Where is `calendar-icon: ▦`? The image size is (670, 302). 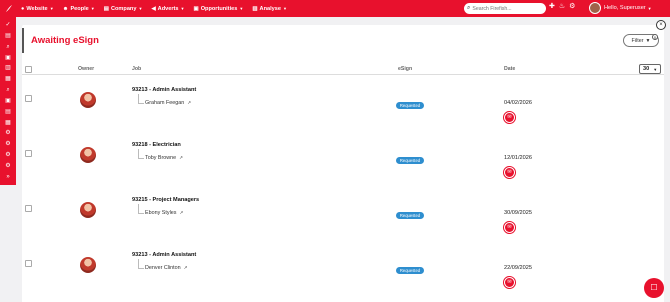
calendar-icon: ▦ is located at coordinates (8, 123).